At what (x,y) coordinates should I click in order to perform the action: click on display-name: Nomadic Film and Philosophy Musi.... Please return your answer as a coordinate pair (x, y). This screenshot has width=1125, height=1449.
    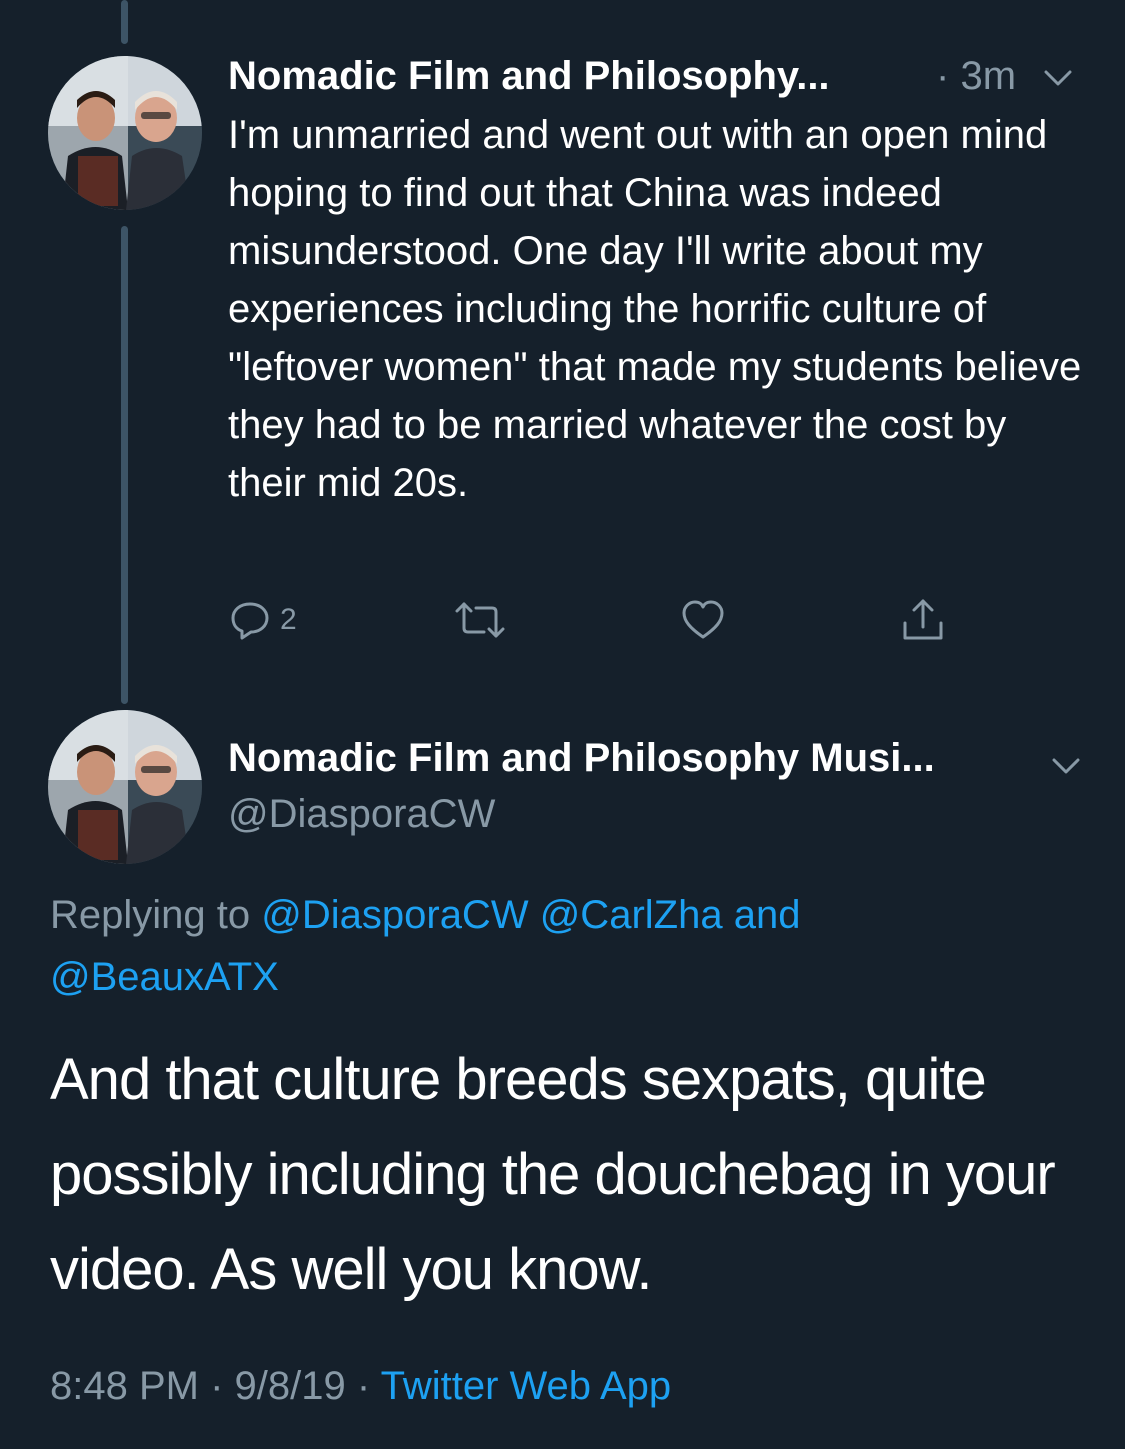
    Looking at the image, I should click on (581, 758).